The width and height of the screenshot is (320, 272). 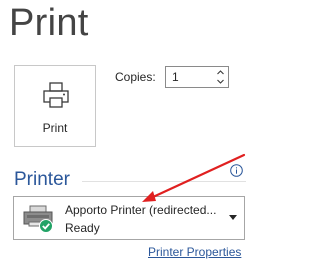 I want to click on copies-stepper: 1, so click(x=197, y=77).